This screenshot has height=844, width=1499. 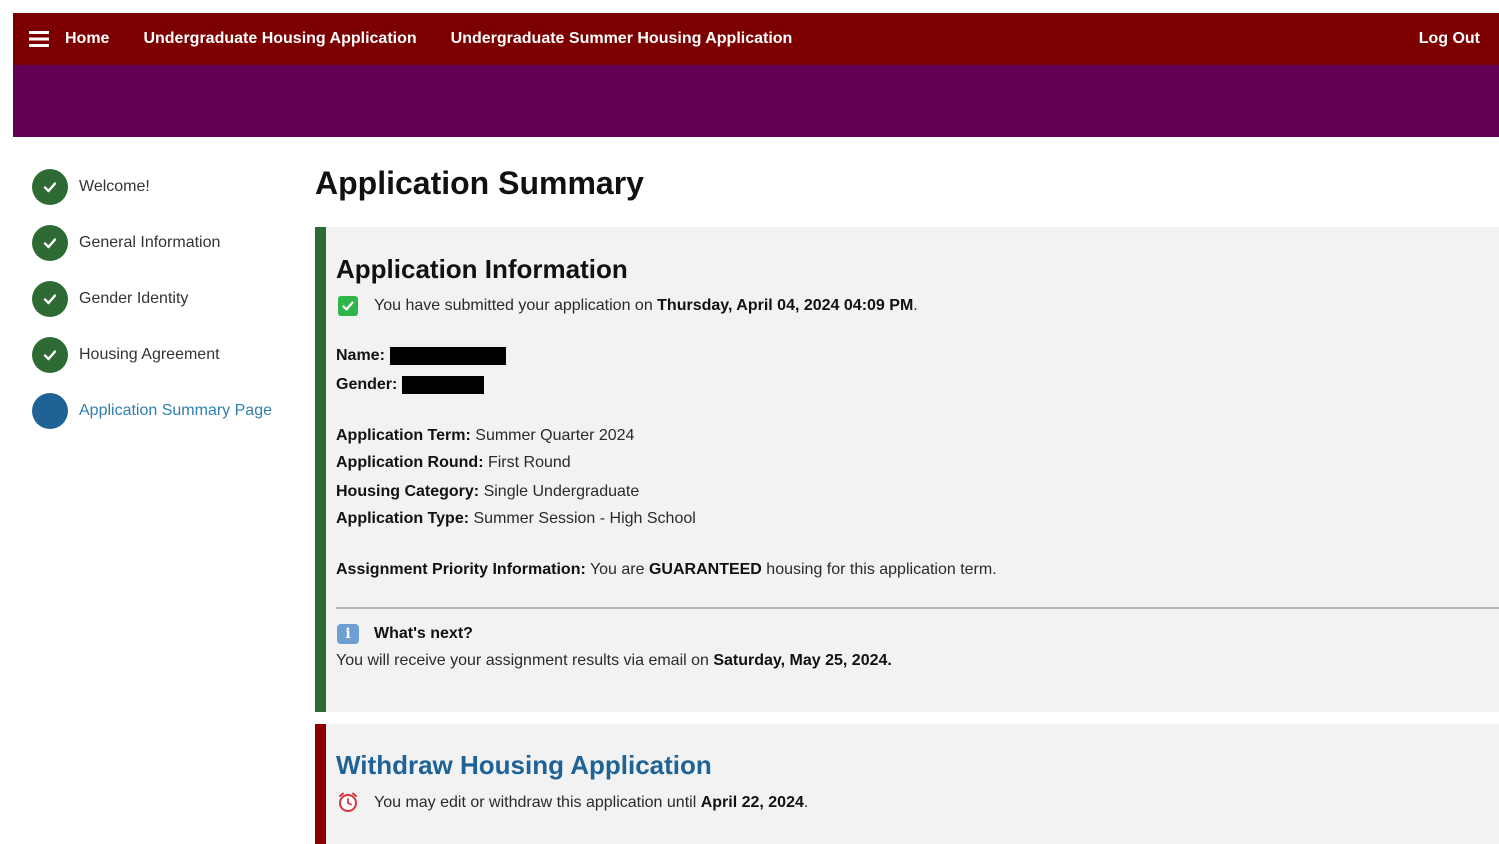 What do you see at coordinates (348, 802) in the screenshot?
I see `alarm-clock-icon` at bounding box center [348, 802].